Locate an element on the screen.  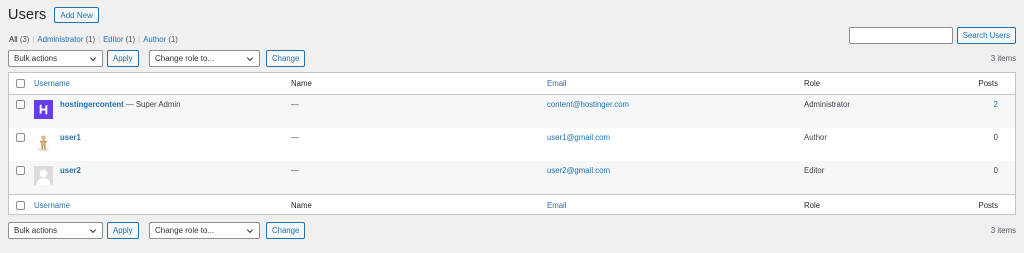
filter-all: All (3) is located at coordinates (19, 39).